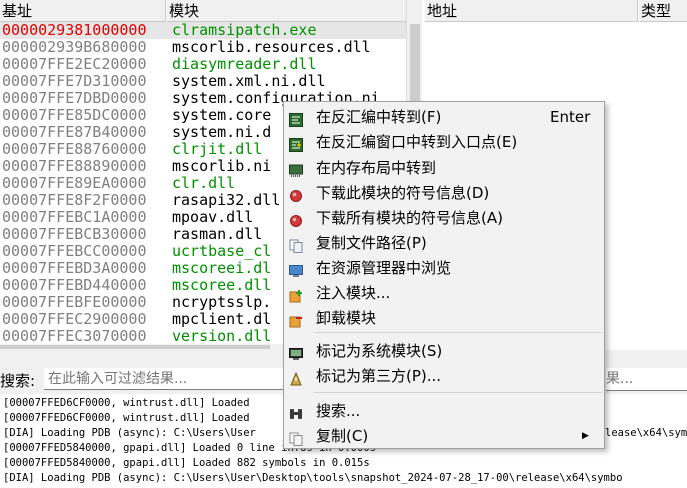 The width and height of the screenshot is (687, 488). Describe the element at coordinates (74, 200) in the screenshot. I see `module-base-address: 00007FFE8F2F0000` at that location.